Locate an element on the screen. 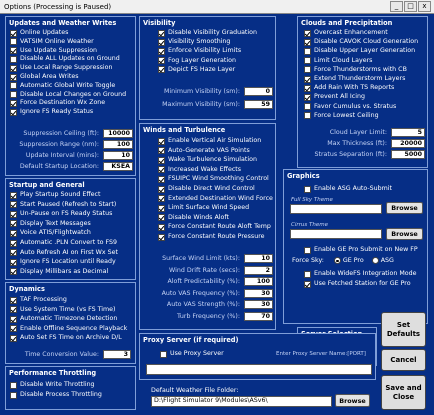 The width and height of the screenshot is (434, 415). turb-frequency-input: 70 is located at coordinates (258, 316).